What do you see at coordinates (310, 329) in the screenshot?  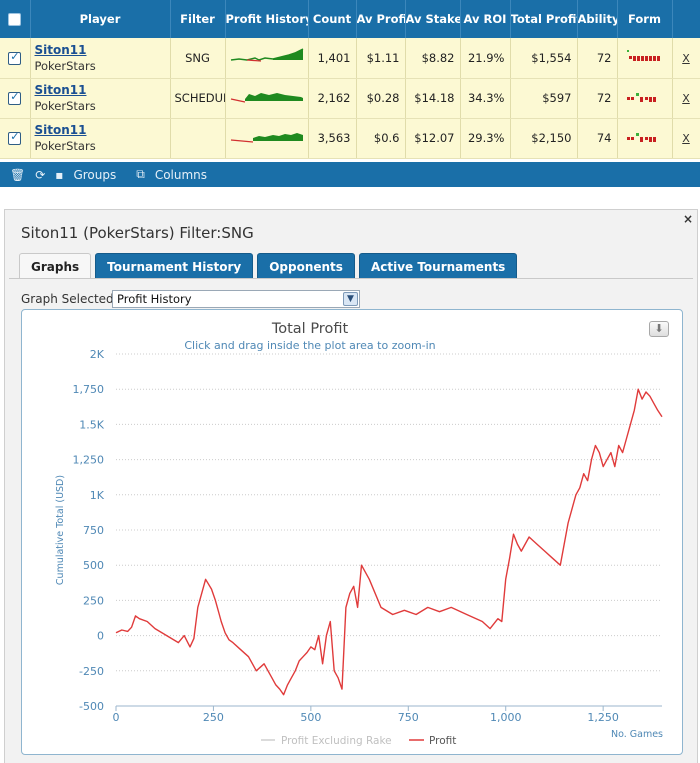 I see `chart-title: Total Profit` at bounding box center [310, 329].